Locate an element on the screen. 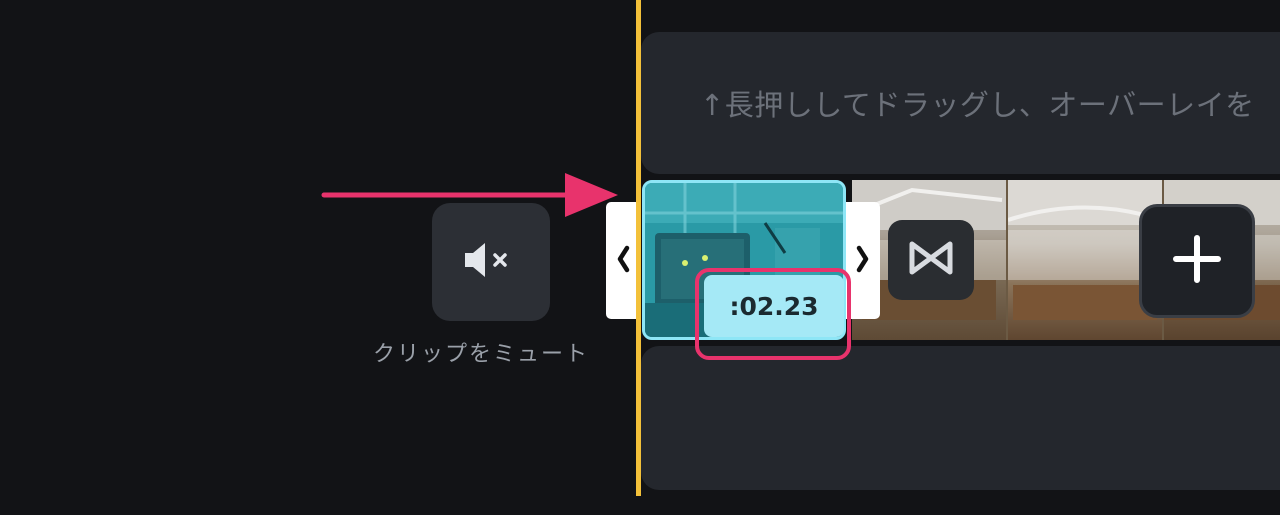  trim-handle-right is located at coordinates (863, 260).